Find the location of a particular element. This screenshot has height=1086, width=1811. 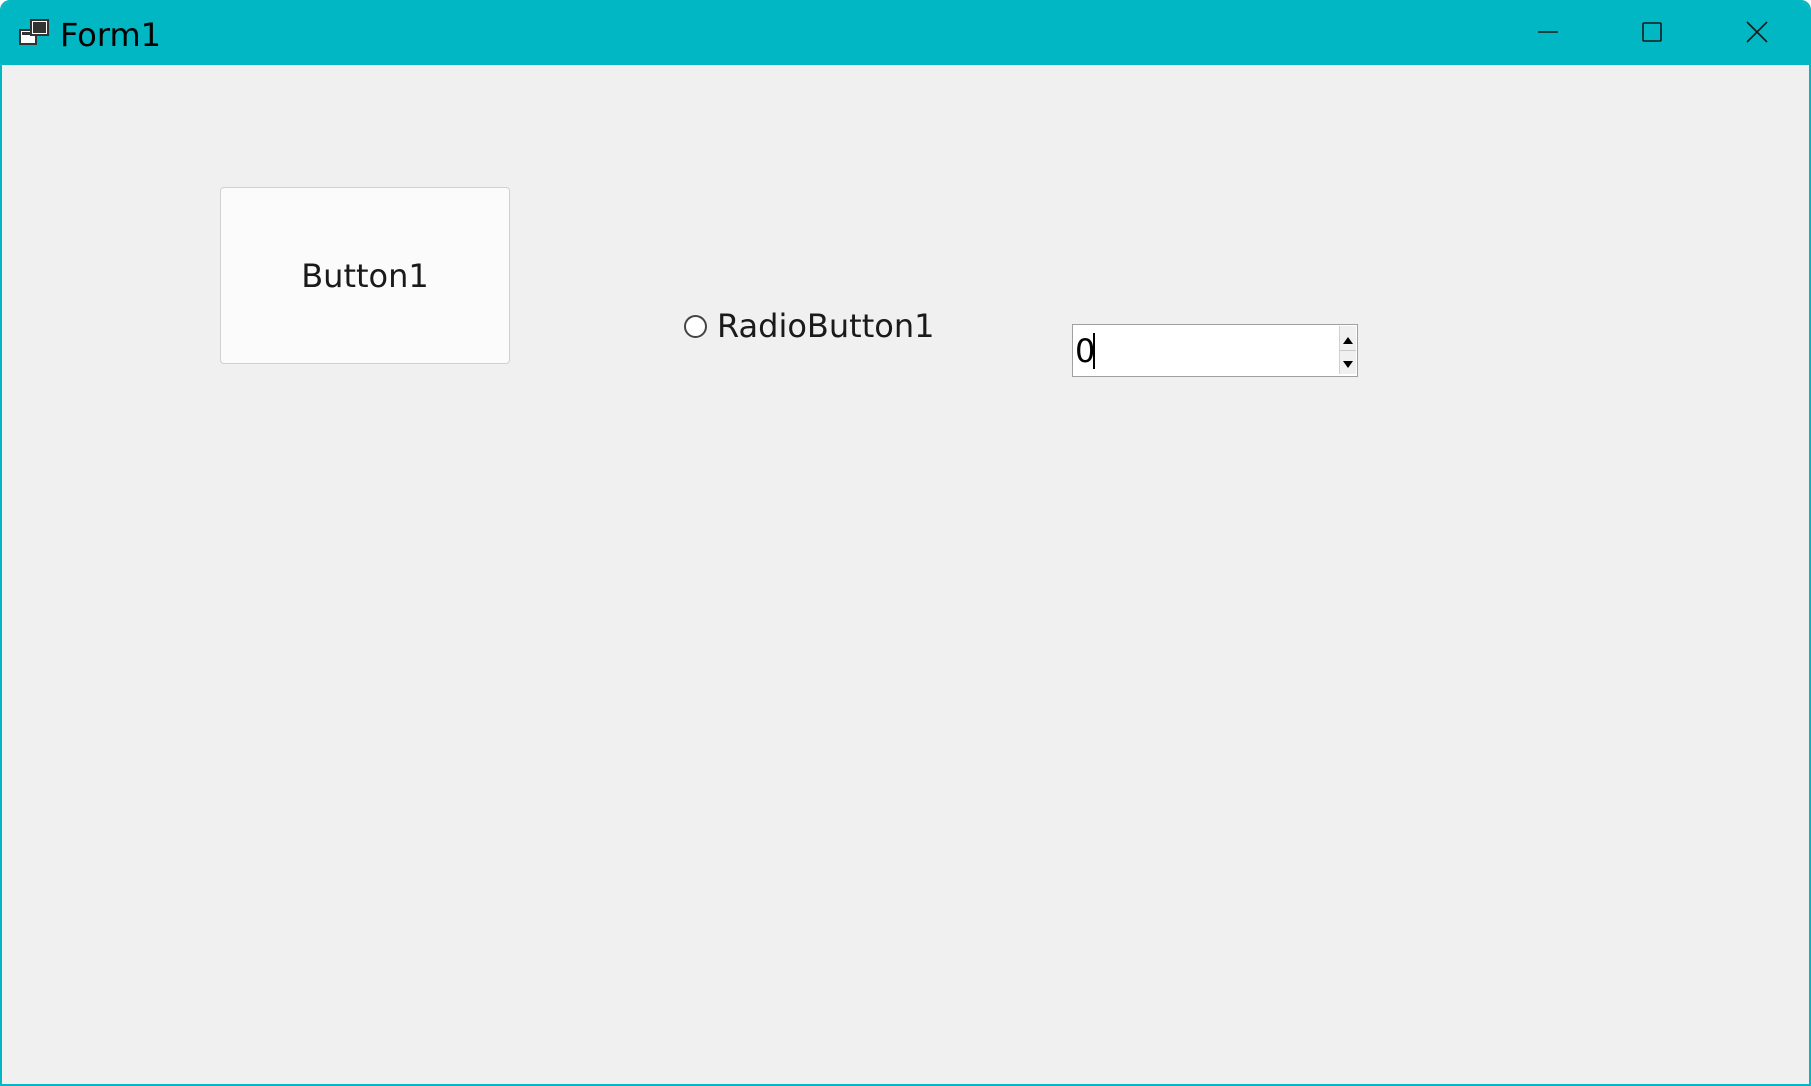

spin-down-button is located at coordinates (1348, 362).